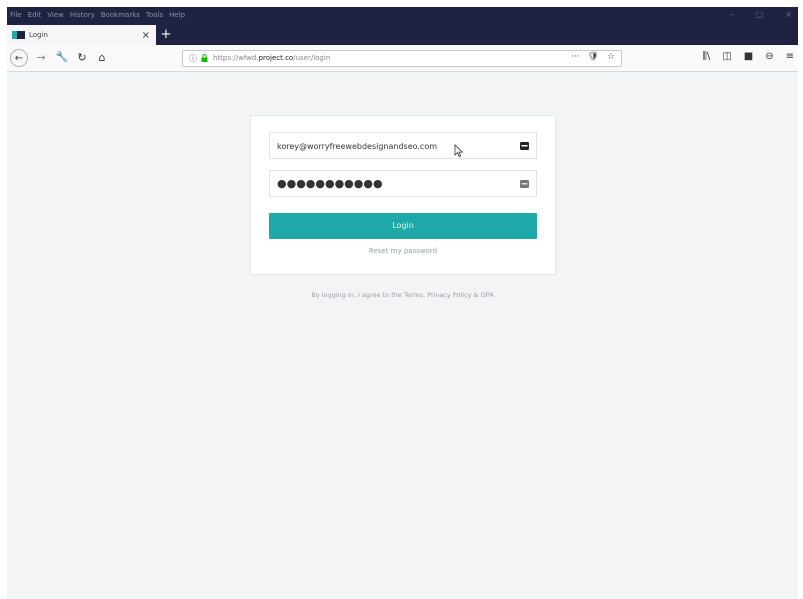 Image resolution: width=803 pixels, height=599 pixels. Describe the element at coordinates (726, 56) in the screenshot. I see `sidebar-icon: ◫` at that location.